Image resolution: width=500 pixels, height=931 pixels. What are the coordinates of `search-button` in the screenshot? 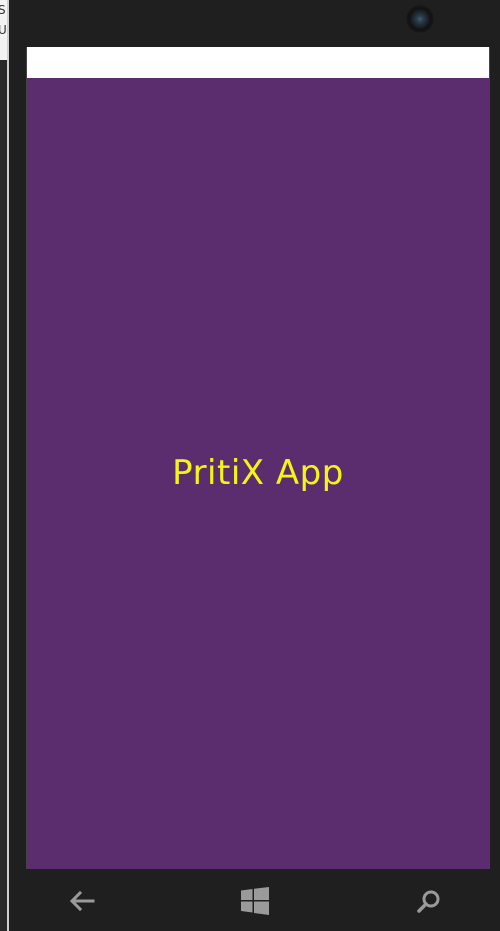 It's located at (429, 901).